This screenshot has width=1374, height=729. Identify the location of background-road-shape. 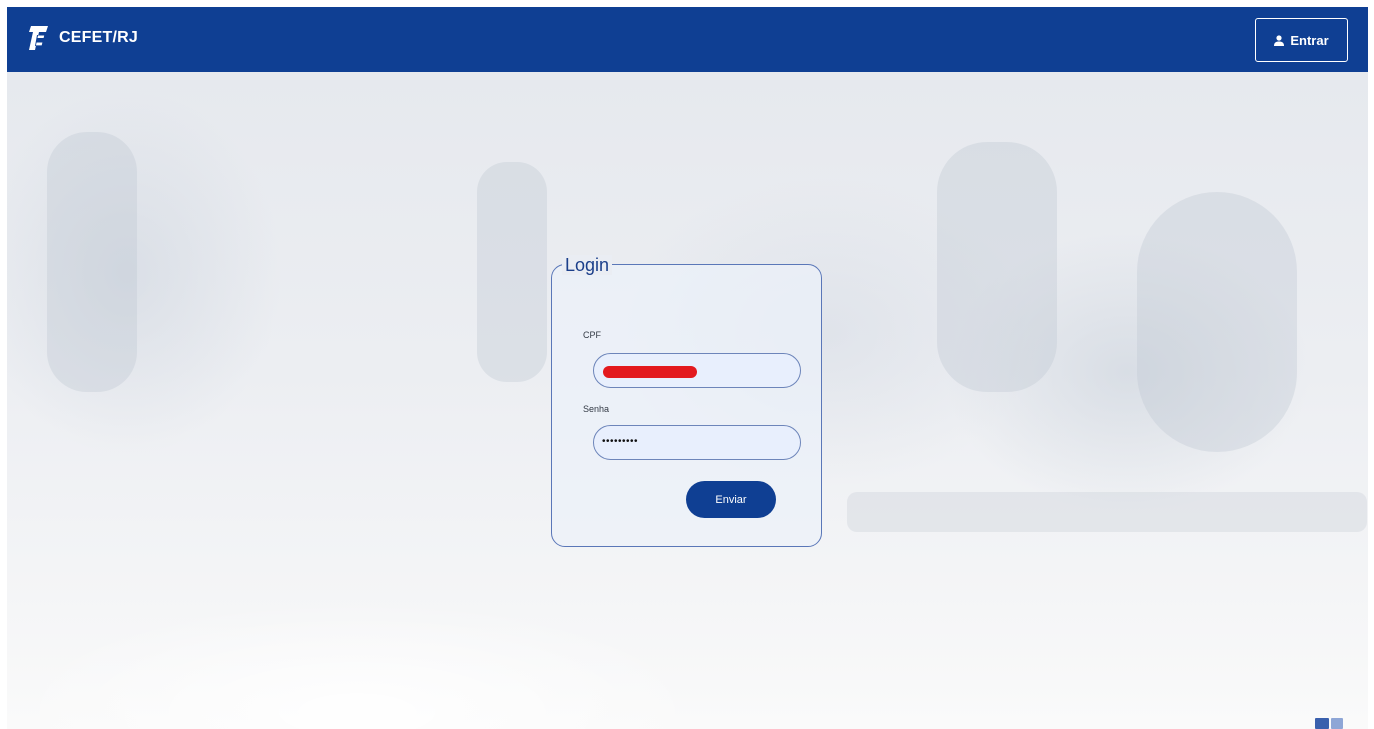
(1107, 512).